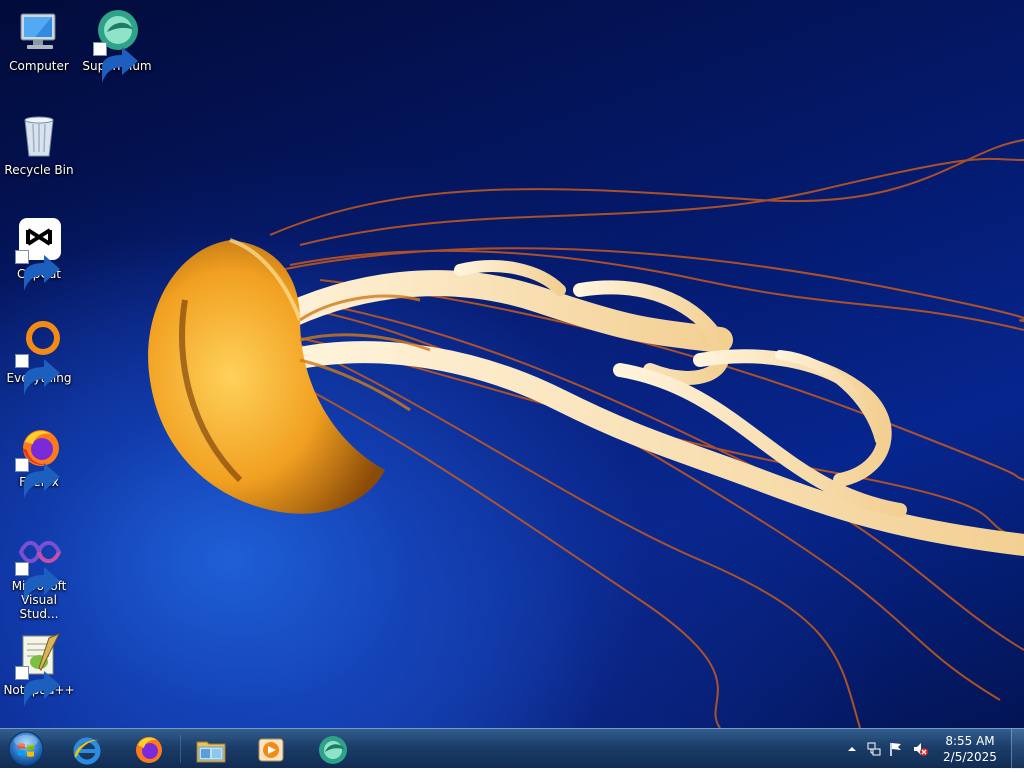 Image resolution: width=1024 pixels, height=772 pixels. What do you see at coordinates (970, 757) in the screenshot?
I see `clock-date: 2/5/2025` at bounding box center [970, 757].